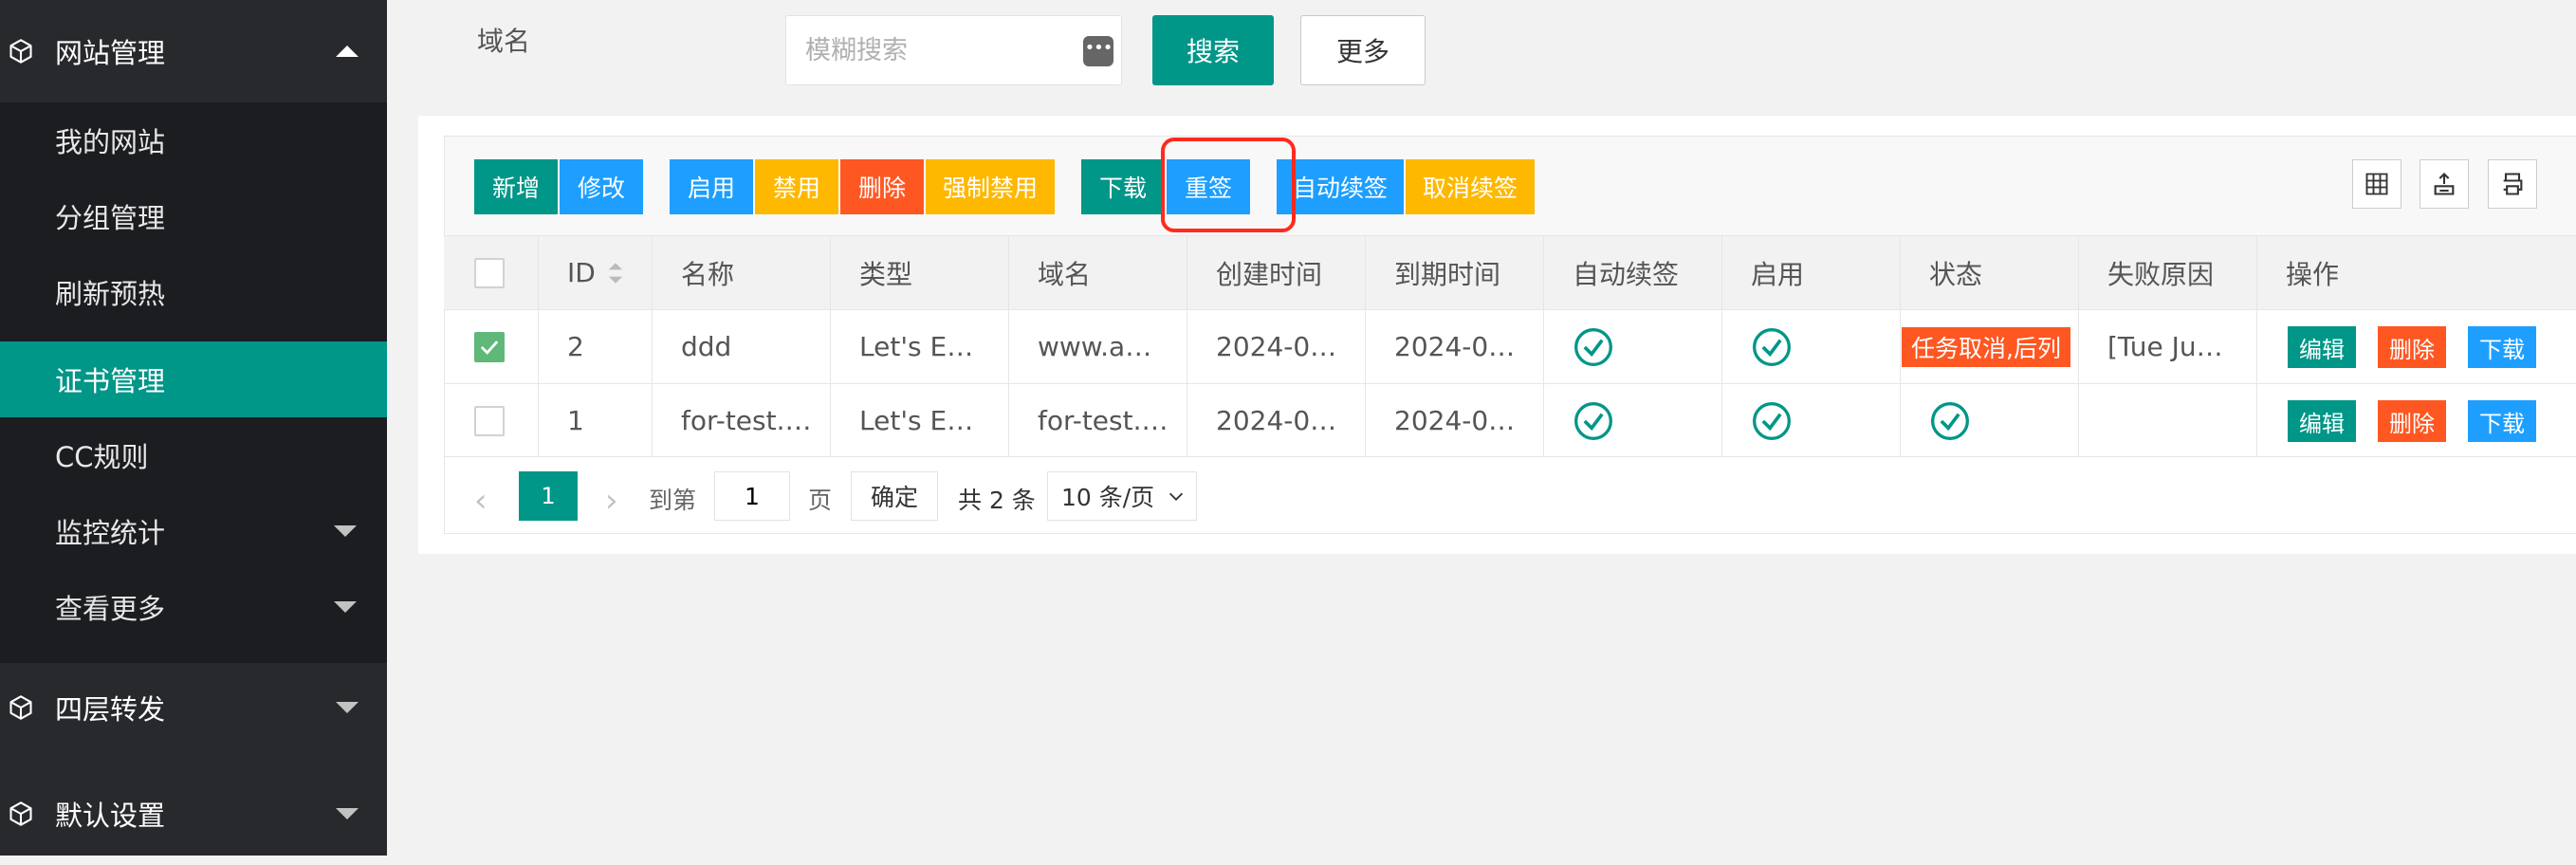  I want to click on add-button: 新增, so click(516, 186).